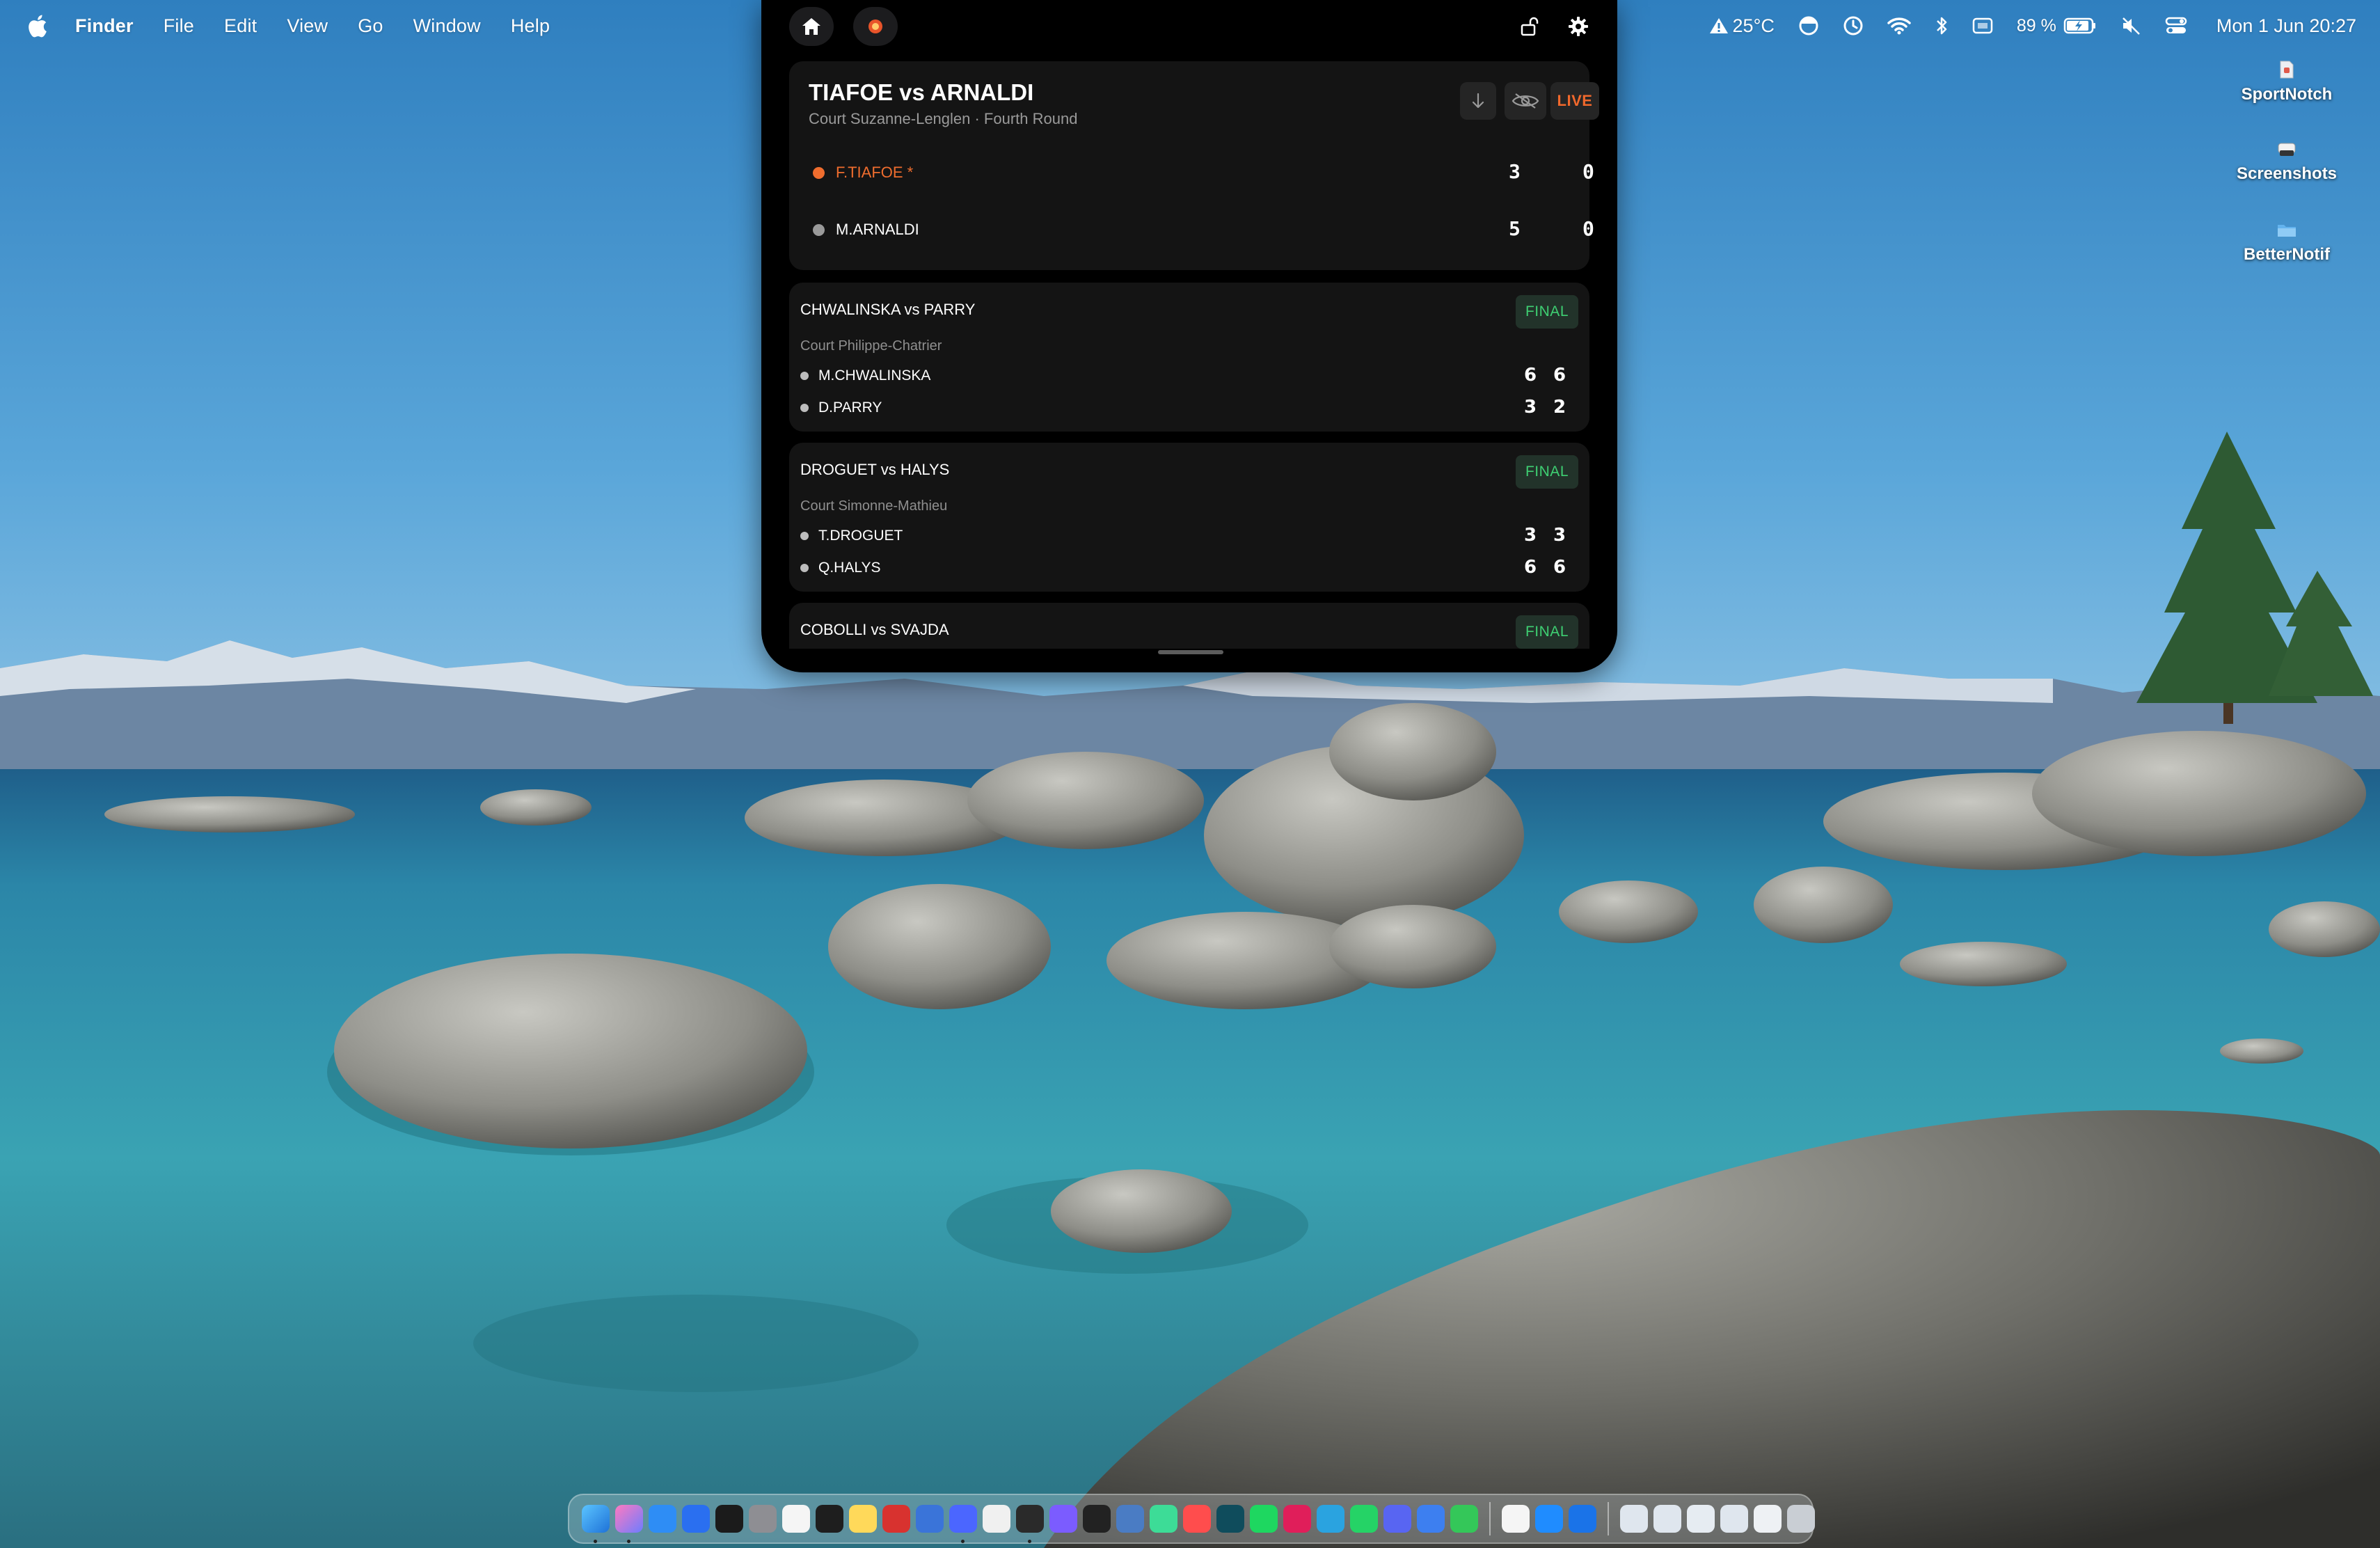  I want to click on messenger-icon, so click(963, 1524).